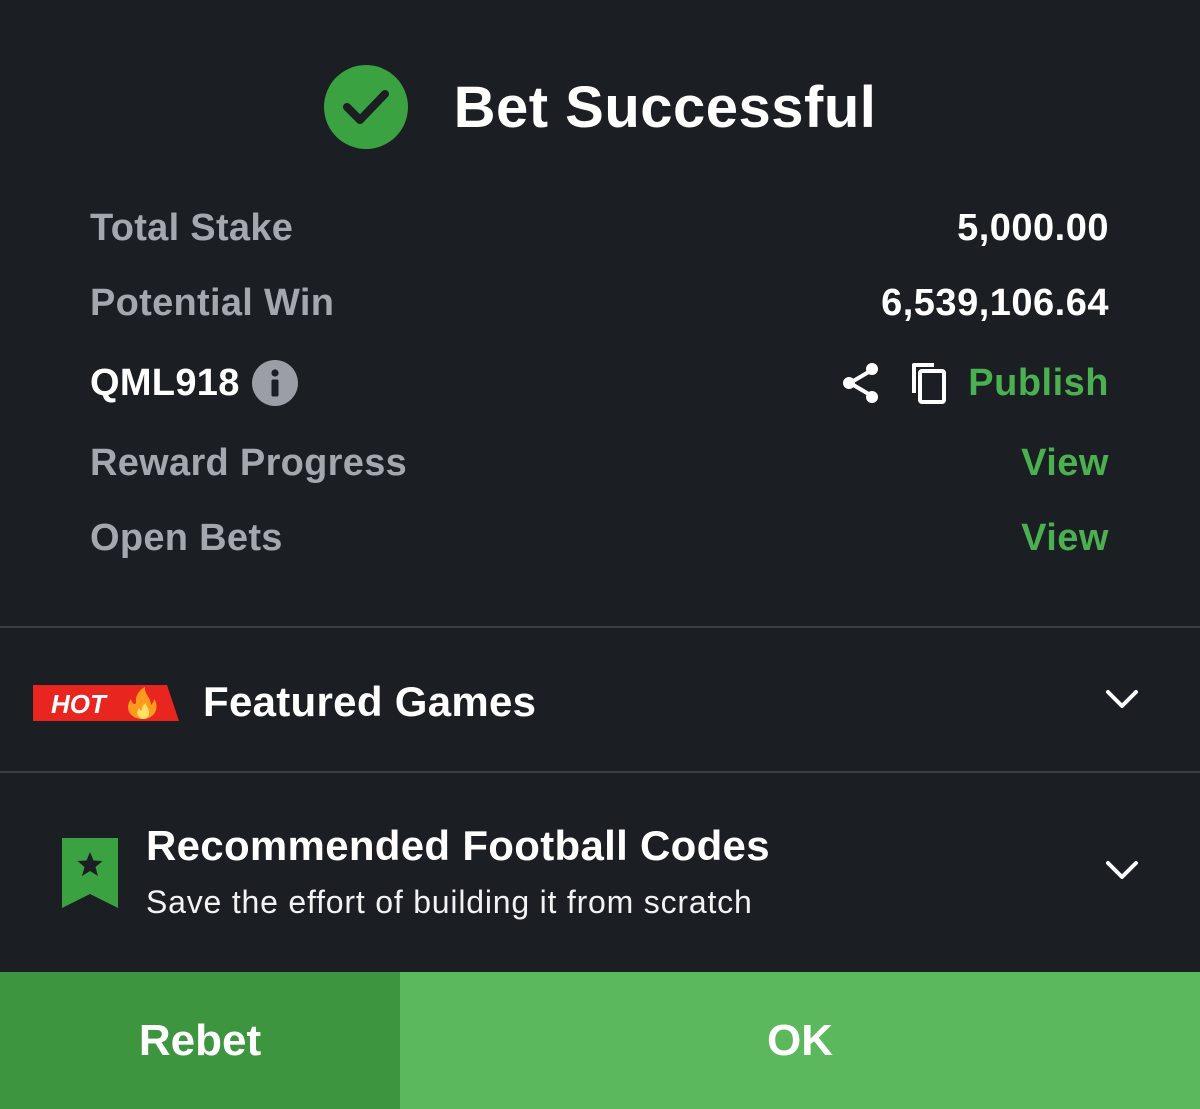  I want to click on ok-button: OK, so click(800, 1040).